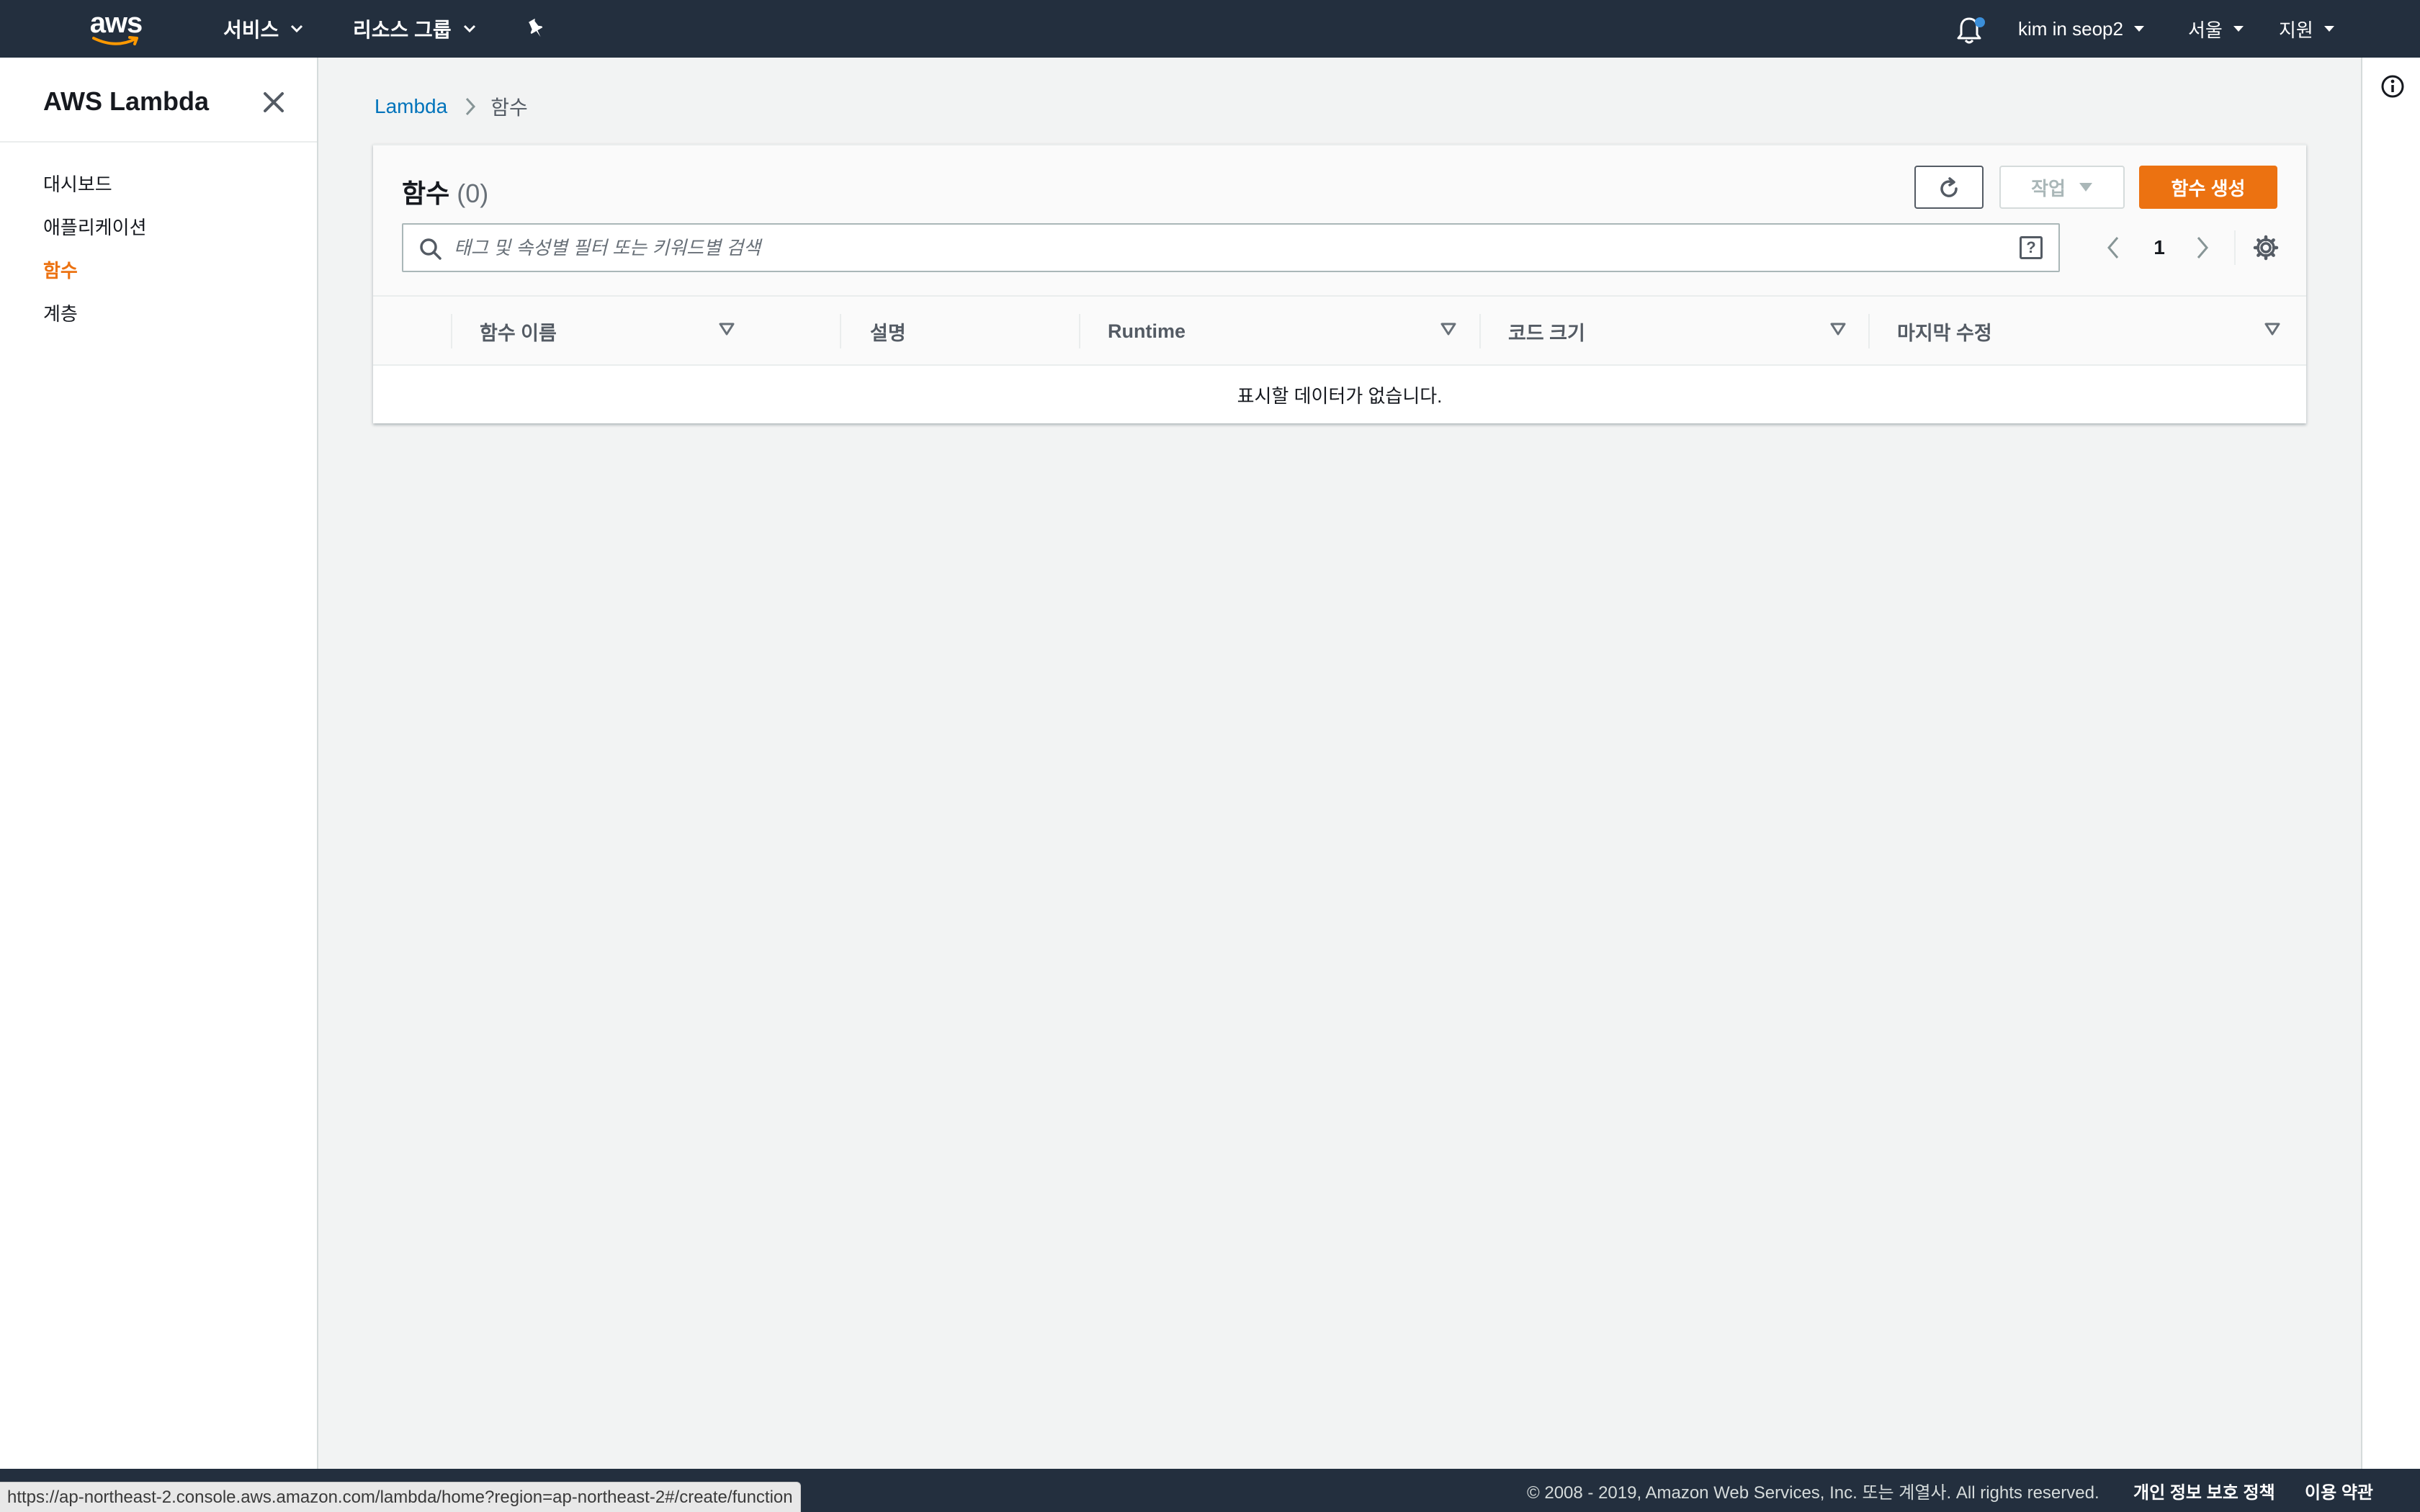 The height and width of the screenshot is (1512, 2420). Describe the element at coordinates (2339, 1490) in the screenshot. I see `terms-of-use-link: 이용 약관` at that location.